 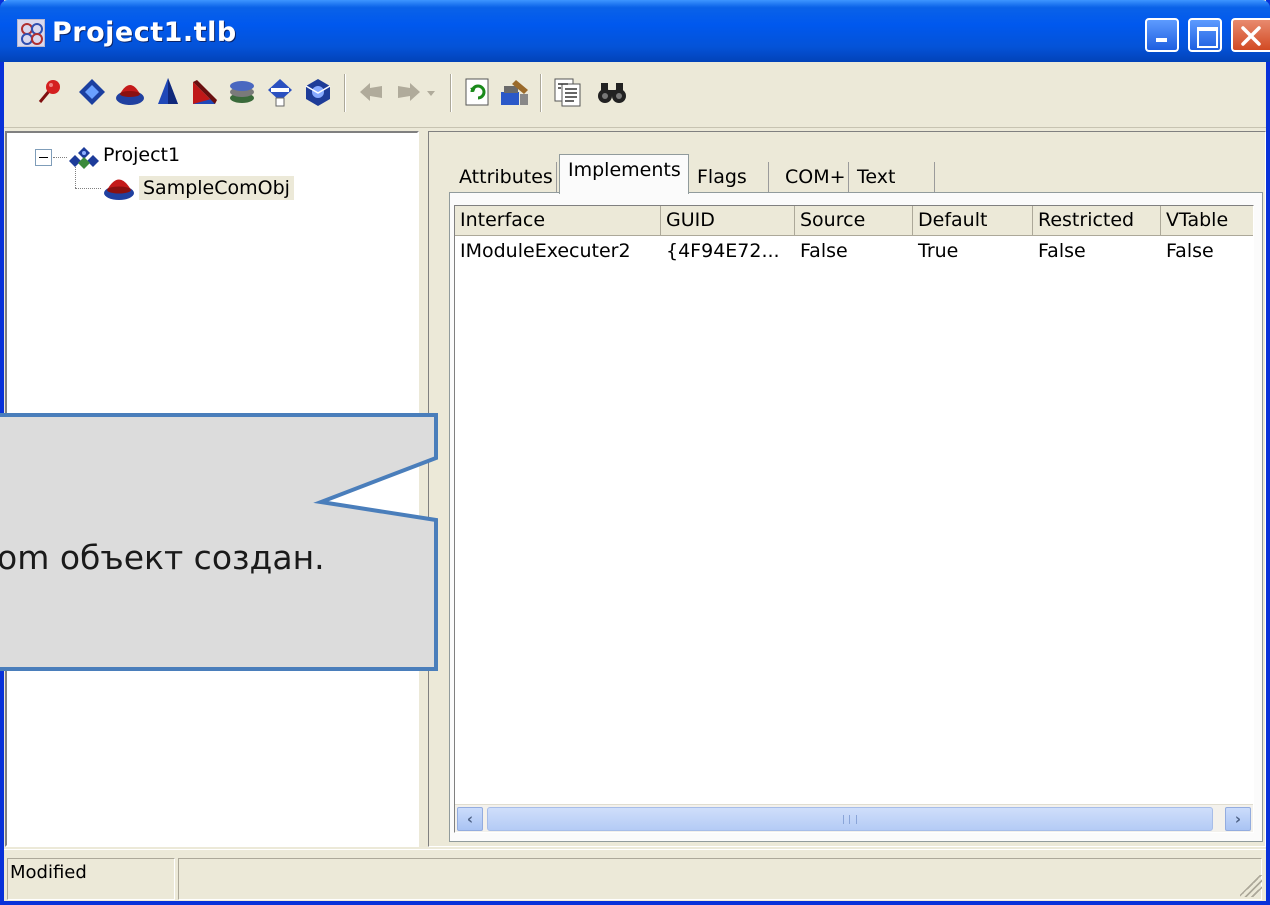 I want to click on status-bar: Modified, so click(x=635, y=875).